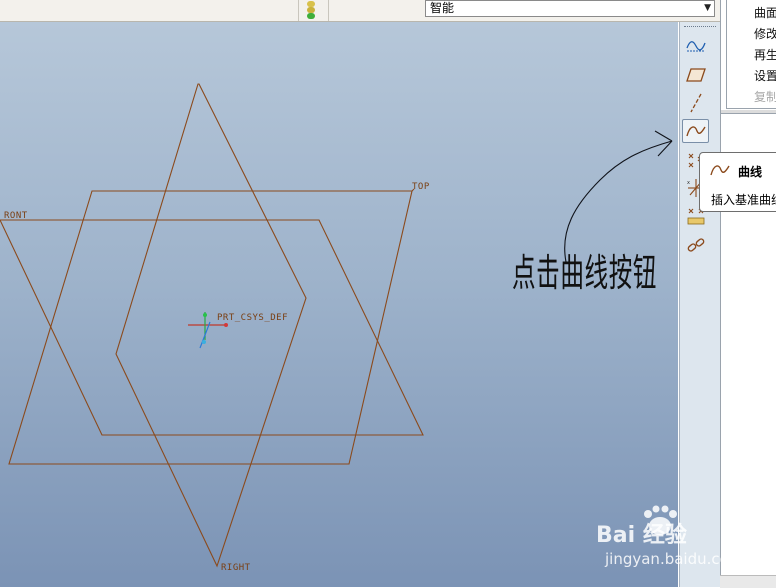 This screenshot has width=776, height=588. Describe the element at coordinates (707, 8) in the screenshot. I see `chevron-down-icon: ▼` at that location.